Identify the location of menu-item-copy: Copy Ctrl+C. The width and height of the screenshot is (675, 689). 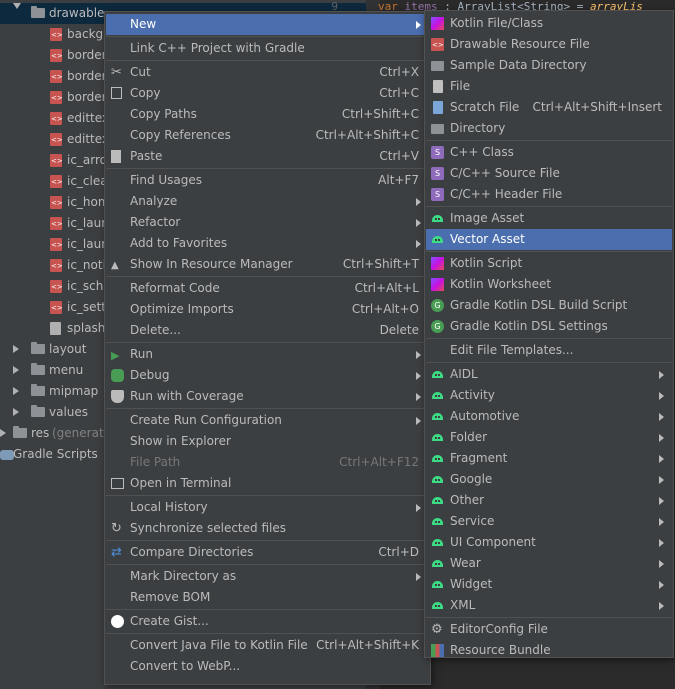
(267, 93).